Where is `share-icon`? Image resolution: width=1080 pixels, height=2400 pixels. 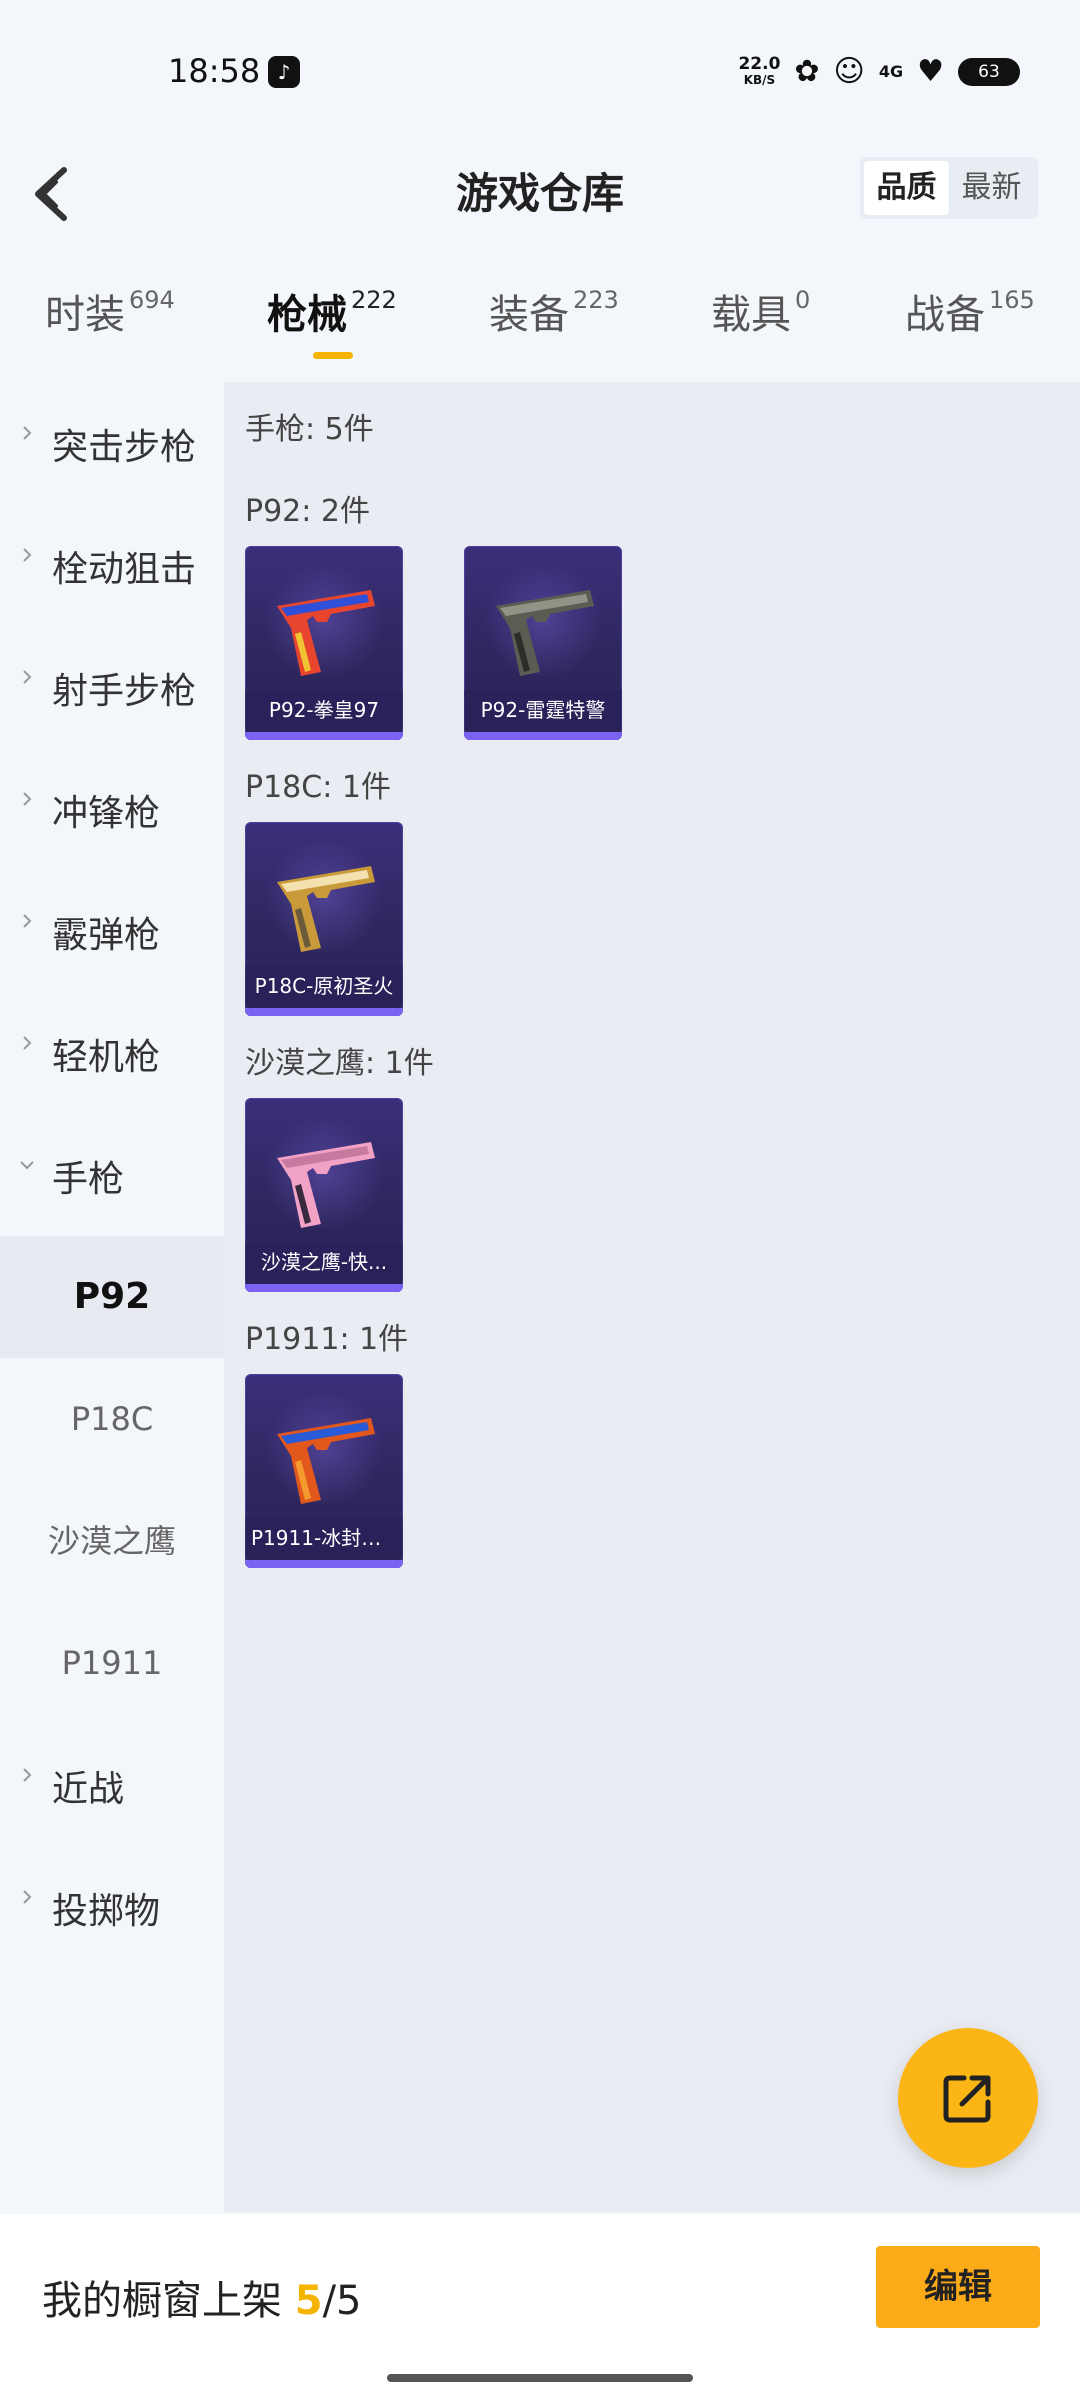
share-icon is located at coordinates (967, 2099).